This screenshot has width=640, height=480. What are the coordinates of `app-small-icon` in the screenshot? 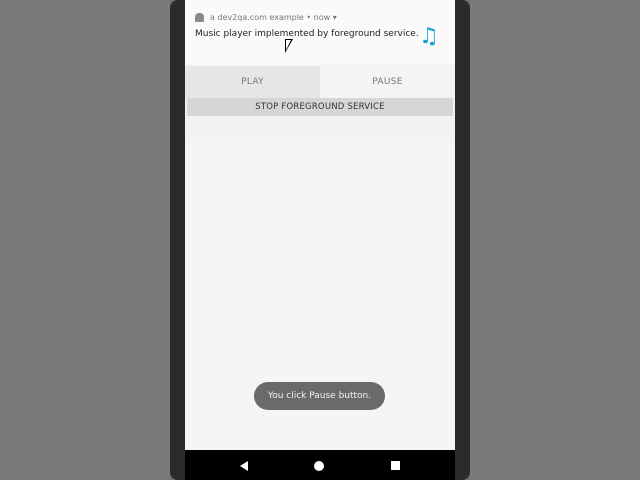 It's located at (199, 17).